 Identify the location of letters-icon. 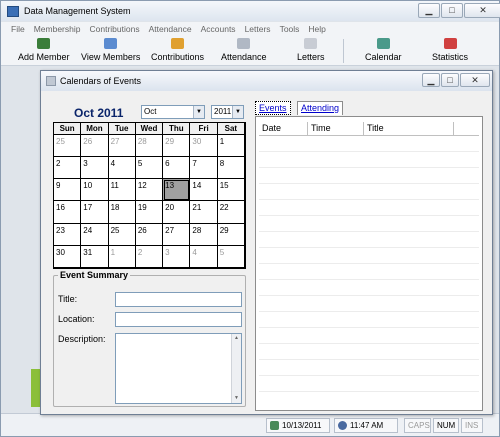
(311, 43).